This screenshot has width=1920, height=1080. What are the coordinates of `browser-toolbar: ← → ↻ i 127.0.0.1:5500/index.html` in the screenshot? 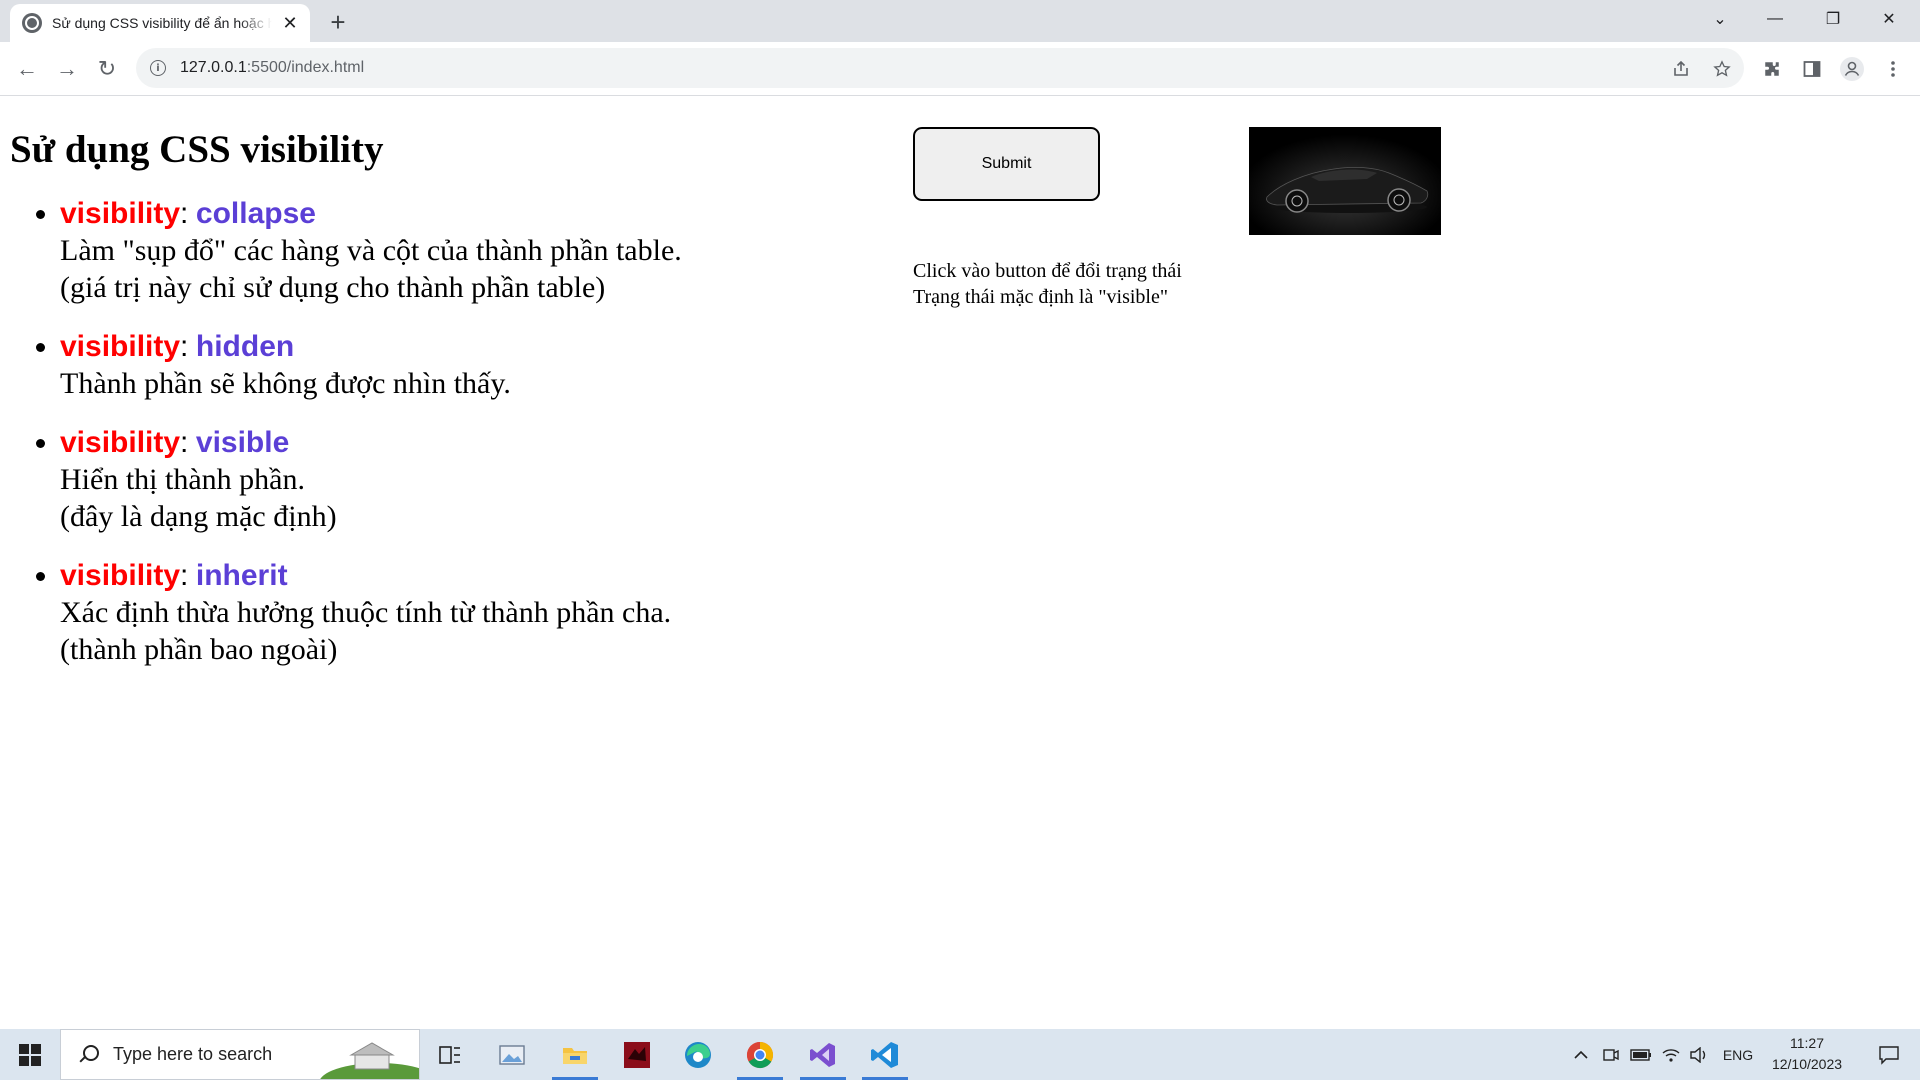 It's located at (960, 69).